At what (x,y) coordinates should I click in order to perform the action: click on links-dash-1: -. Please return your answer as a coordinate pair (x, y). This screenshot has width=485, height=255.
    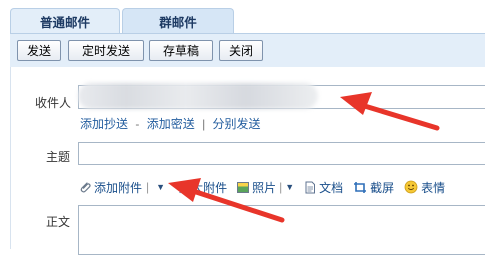
    Looking at the image, I should click on (137, 124).